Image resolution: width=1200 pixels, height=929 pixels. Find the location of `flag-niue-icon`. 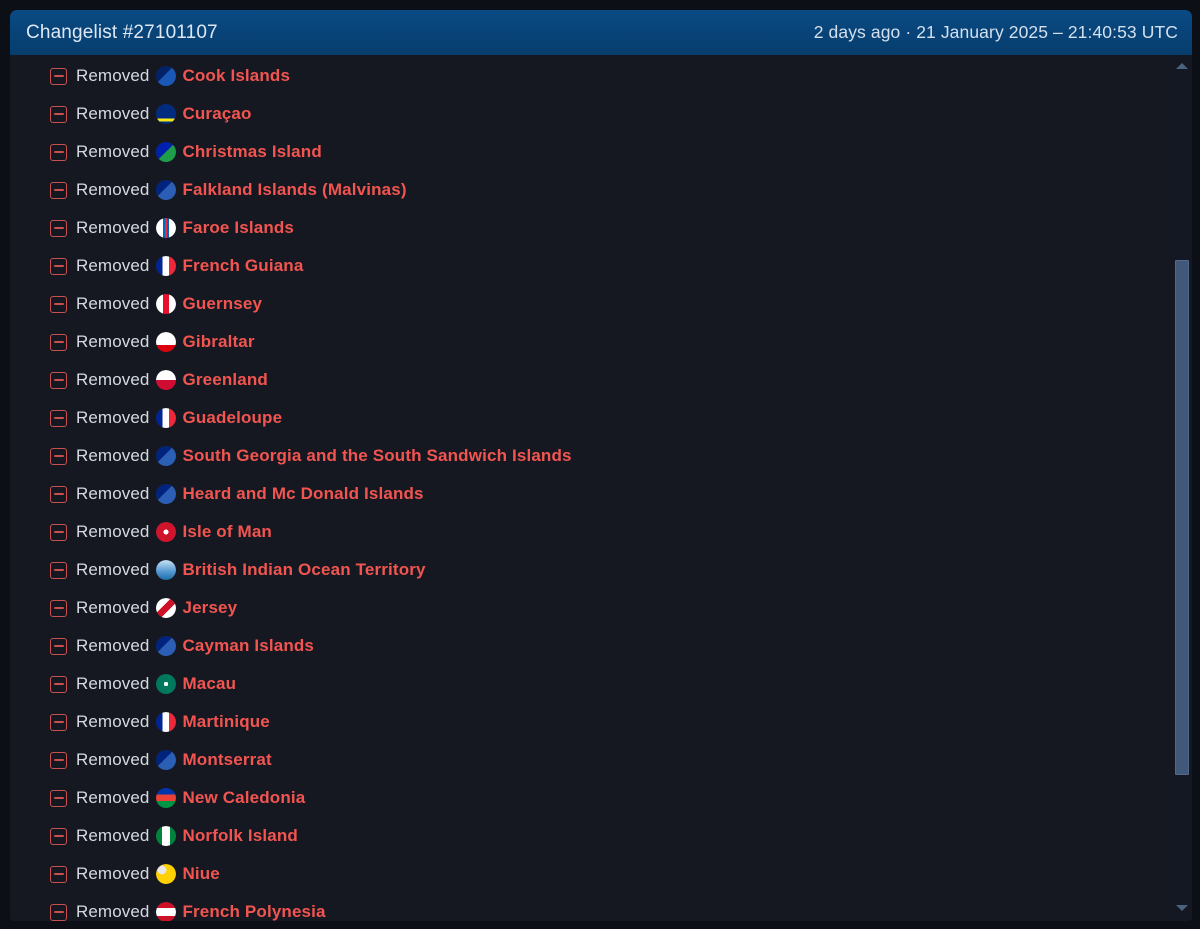

flag-niue-icon is located at coordinates (166, 874).